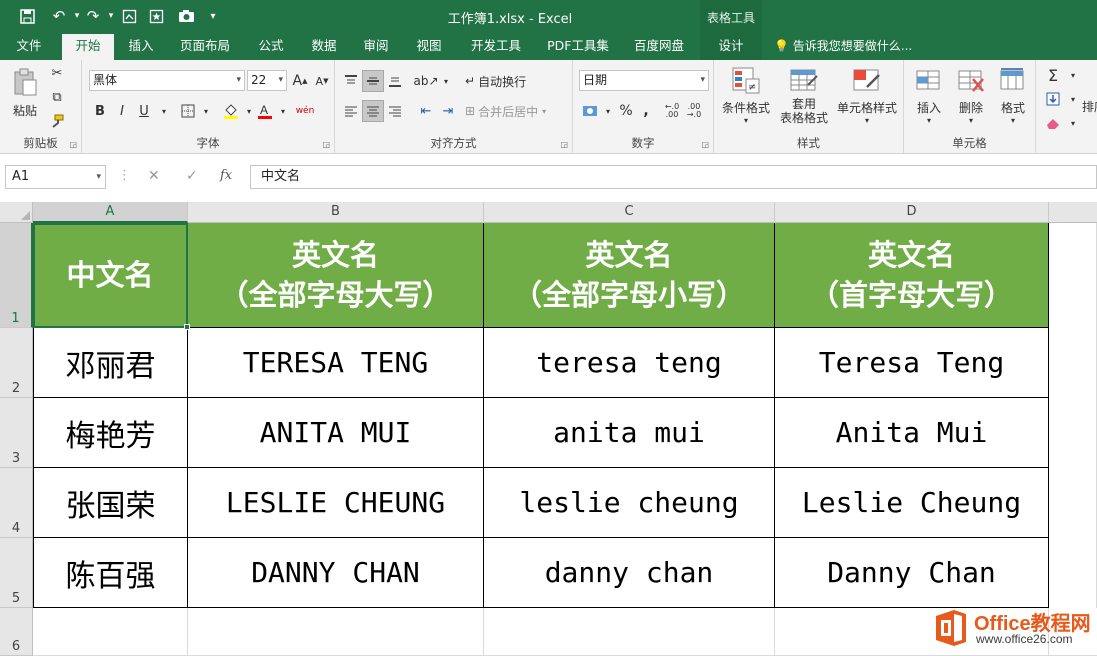 This screenshot has width=1097, height=656. What do you see at coordinates (322, 81) in the screenshot?
I see `shrink-font-button: A ▼` at bounding box center [322, 81].